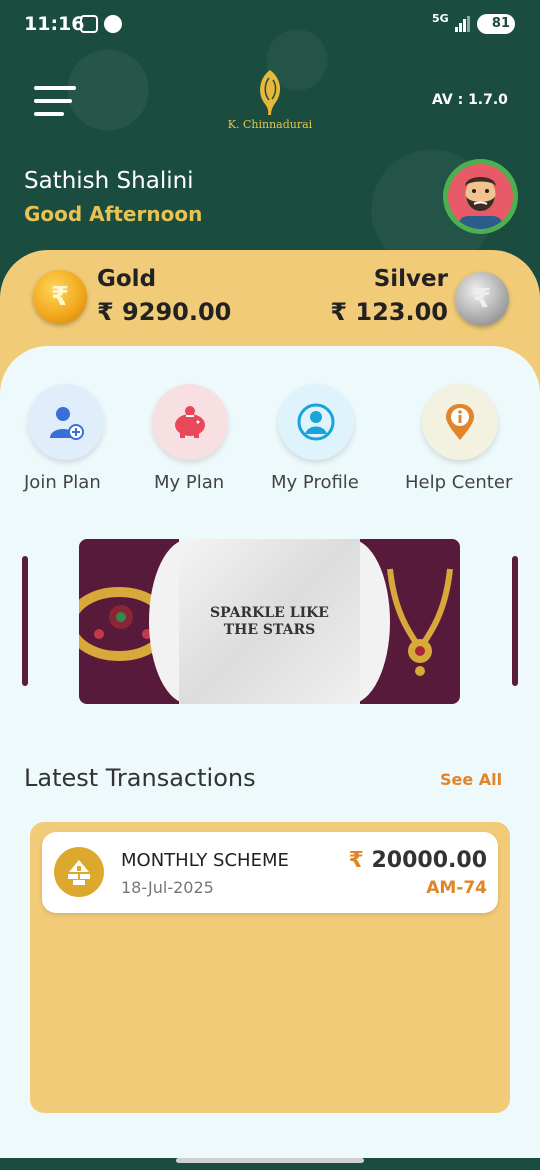 The width and height of the screenshot is (540, 1170). Describe the element at coordinates (89, 24) in the screenshot. I see `screenshot-icon` at that location.